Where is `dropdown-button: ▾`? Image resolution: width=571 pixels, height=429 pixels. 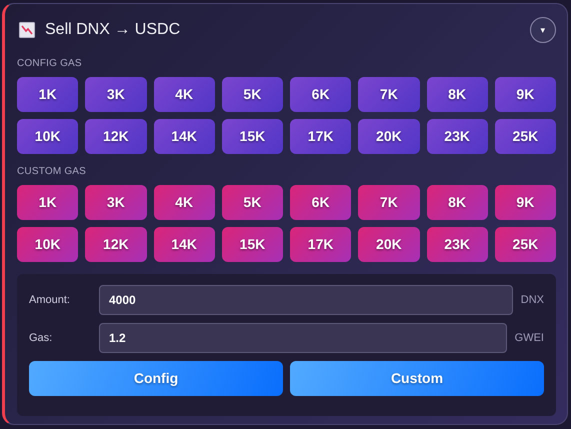
dropdown-button: ▾ is located at coordinates (543, 30).